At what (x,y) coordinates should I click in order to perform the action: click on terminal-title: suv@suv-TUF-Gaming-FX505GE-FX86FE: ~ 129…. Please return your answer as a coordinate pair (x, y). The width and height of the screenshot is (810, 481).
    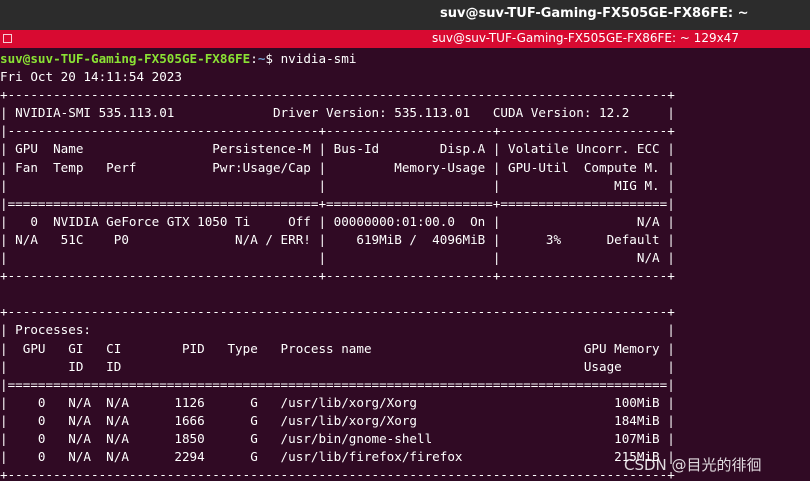
    Looking at the image, I should click on (585, 38).